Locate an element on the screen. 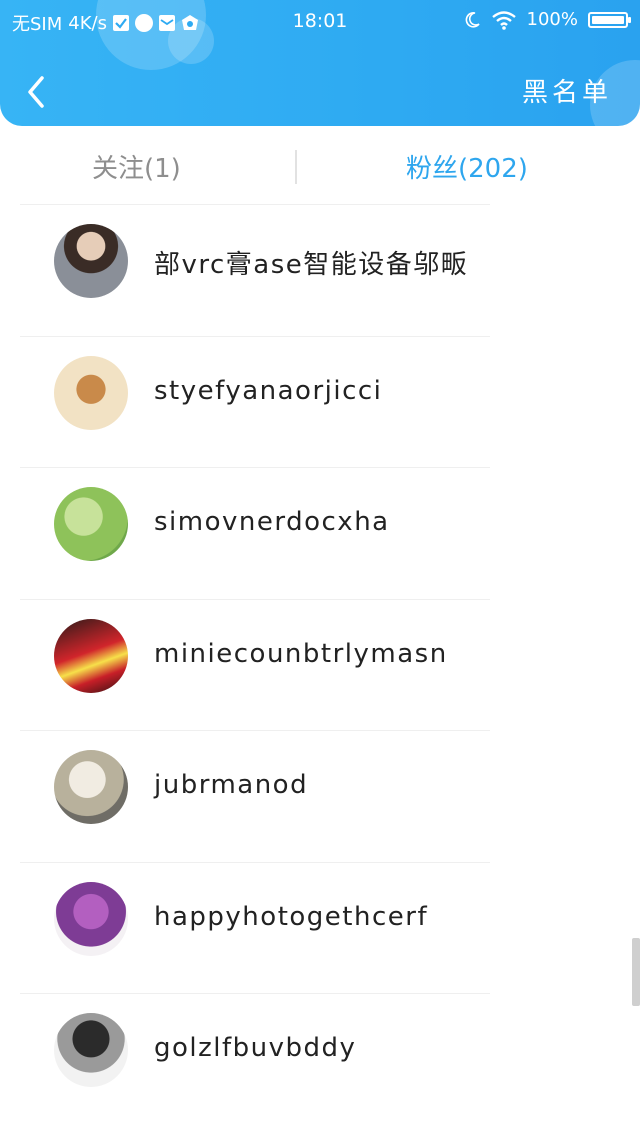 This screenshot has height=1138, width=640. battery-percent: 100% is located at coordinates (552, 19).